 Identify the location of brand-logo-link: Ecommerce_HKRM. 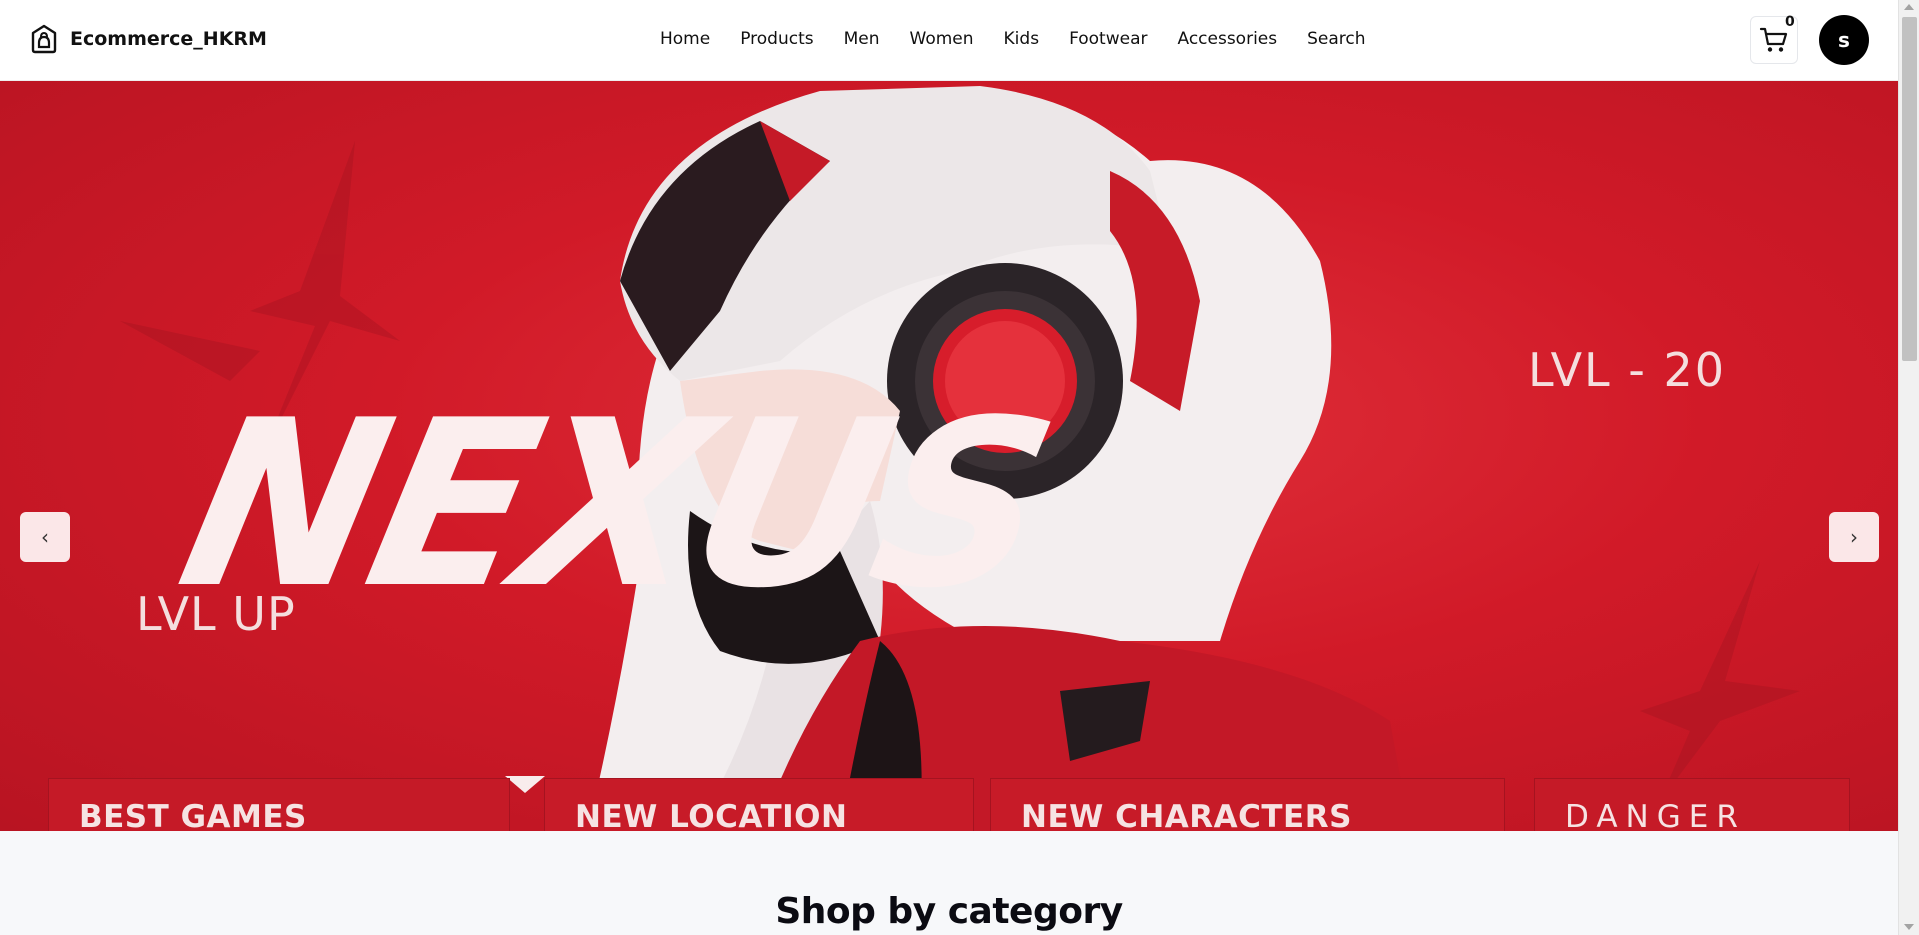
(148, 39).